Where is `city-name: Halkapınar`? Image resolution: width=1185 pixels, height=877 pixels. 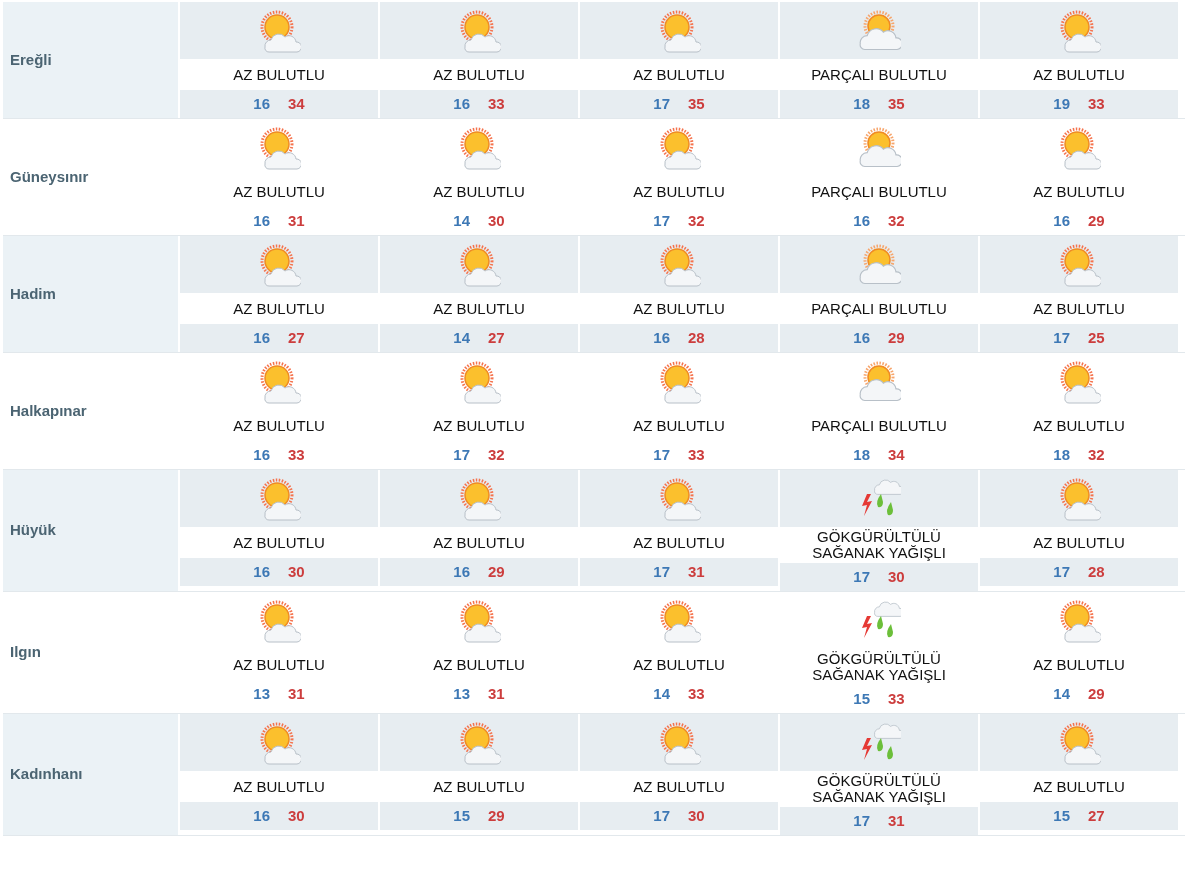
city-name: Halkapınar is located at coordinates (48, 410).